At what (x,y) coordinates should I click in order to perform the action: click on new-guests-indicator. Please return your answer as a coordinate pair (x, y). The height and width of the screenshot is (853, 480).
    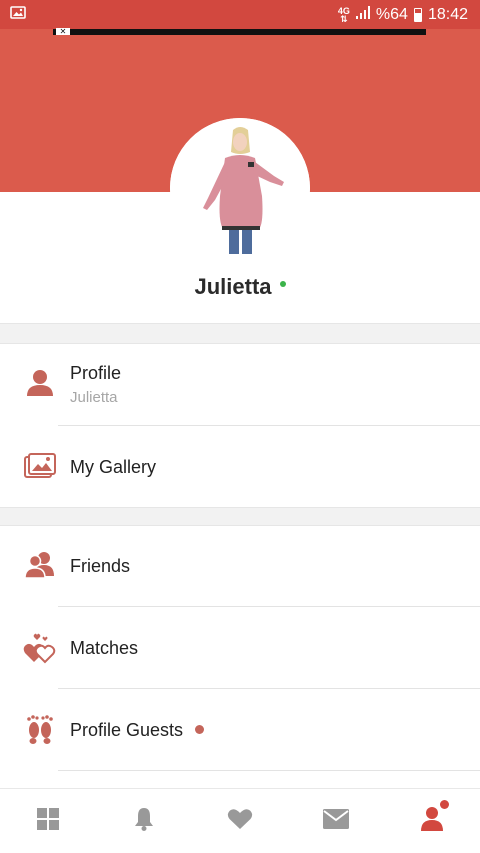
    Looking at the image, I should click on (199, 729).